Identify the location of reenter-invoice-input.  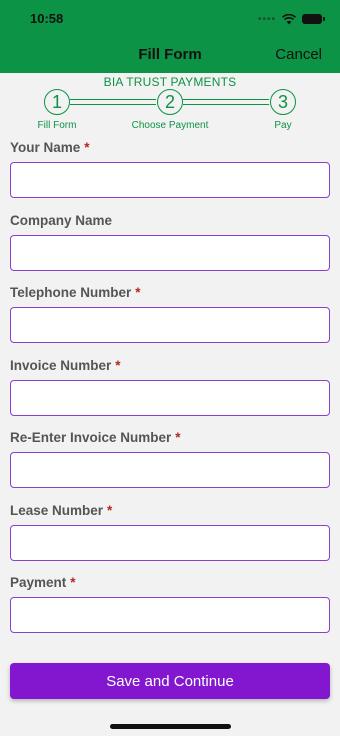
(170, 470).